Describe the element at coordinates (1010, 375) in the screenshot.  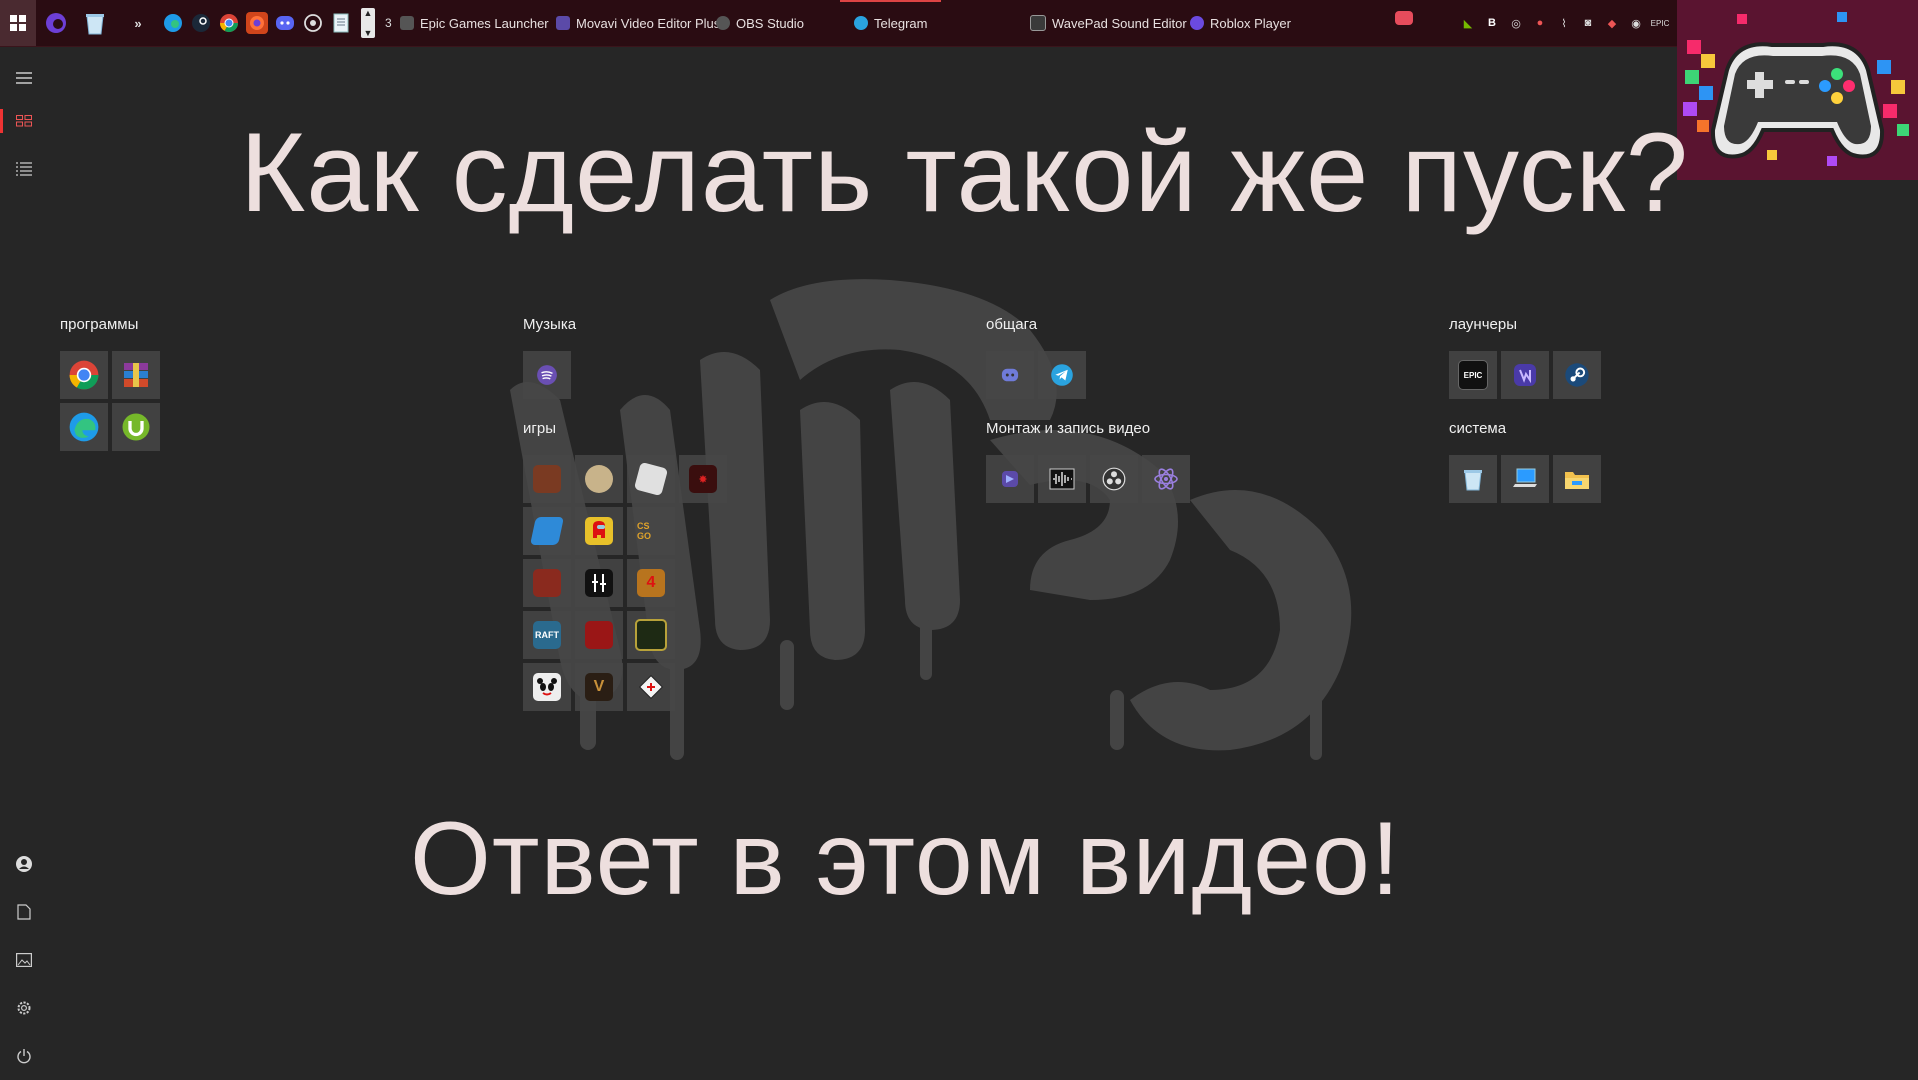
I see `tile-discord` at that location.